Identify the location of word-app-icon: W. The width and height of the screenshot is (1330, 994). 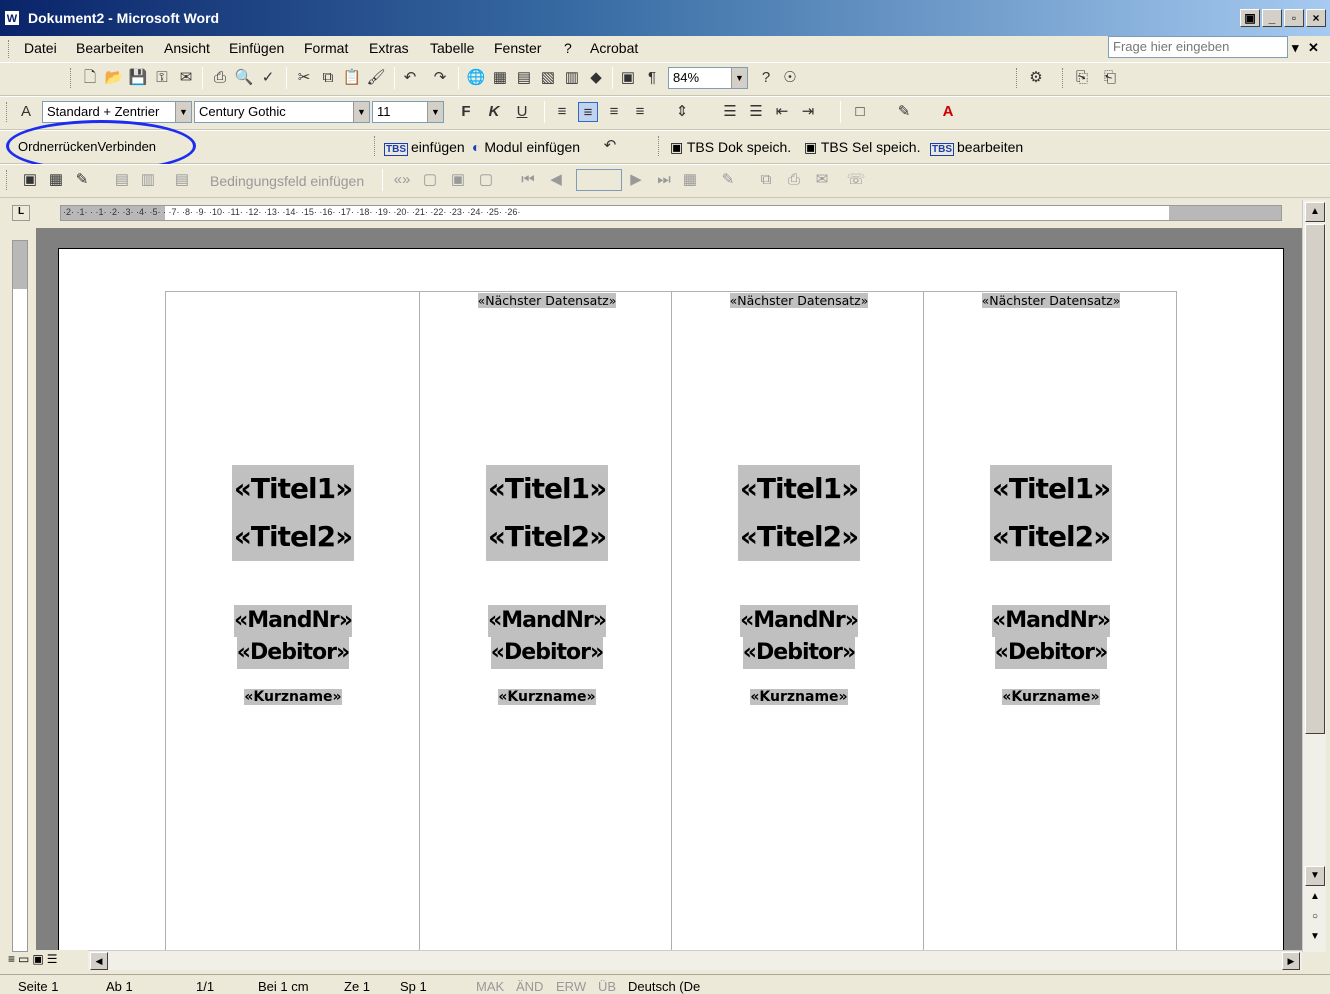
(12, 18).